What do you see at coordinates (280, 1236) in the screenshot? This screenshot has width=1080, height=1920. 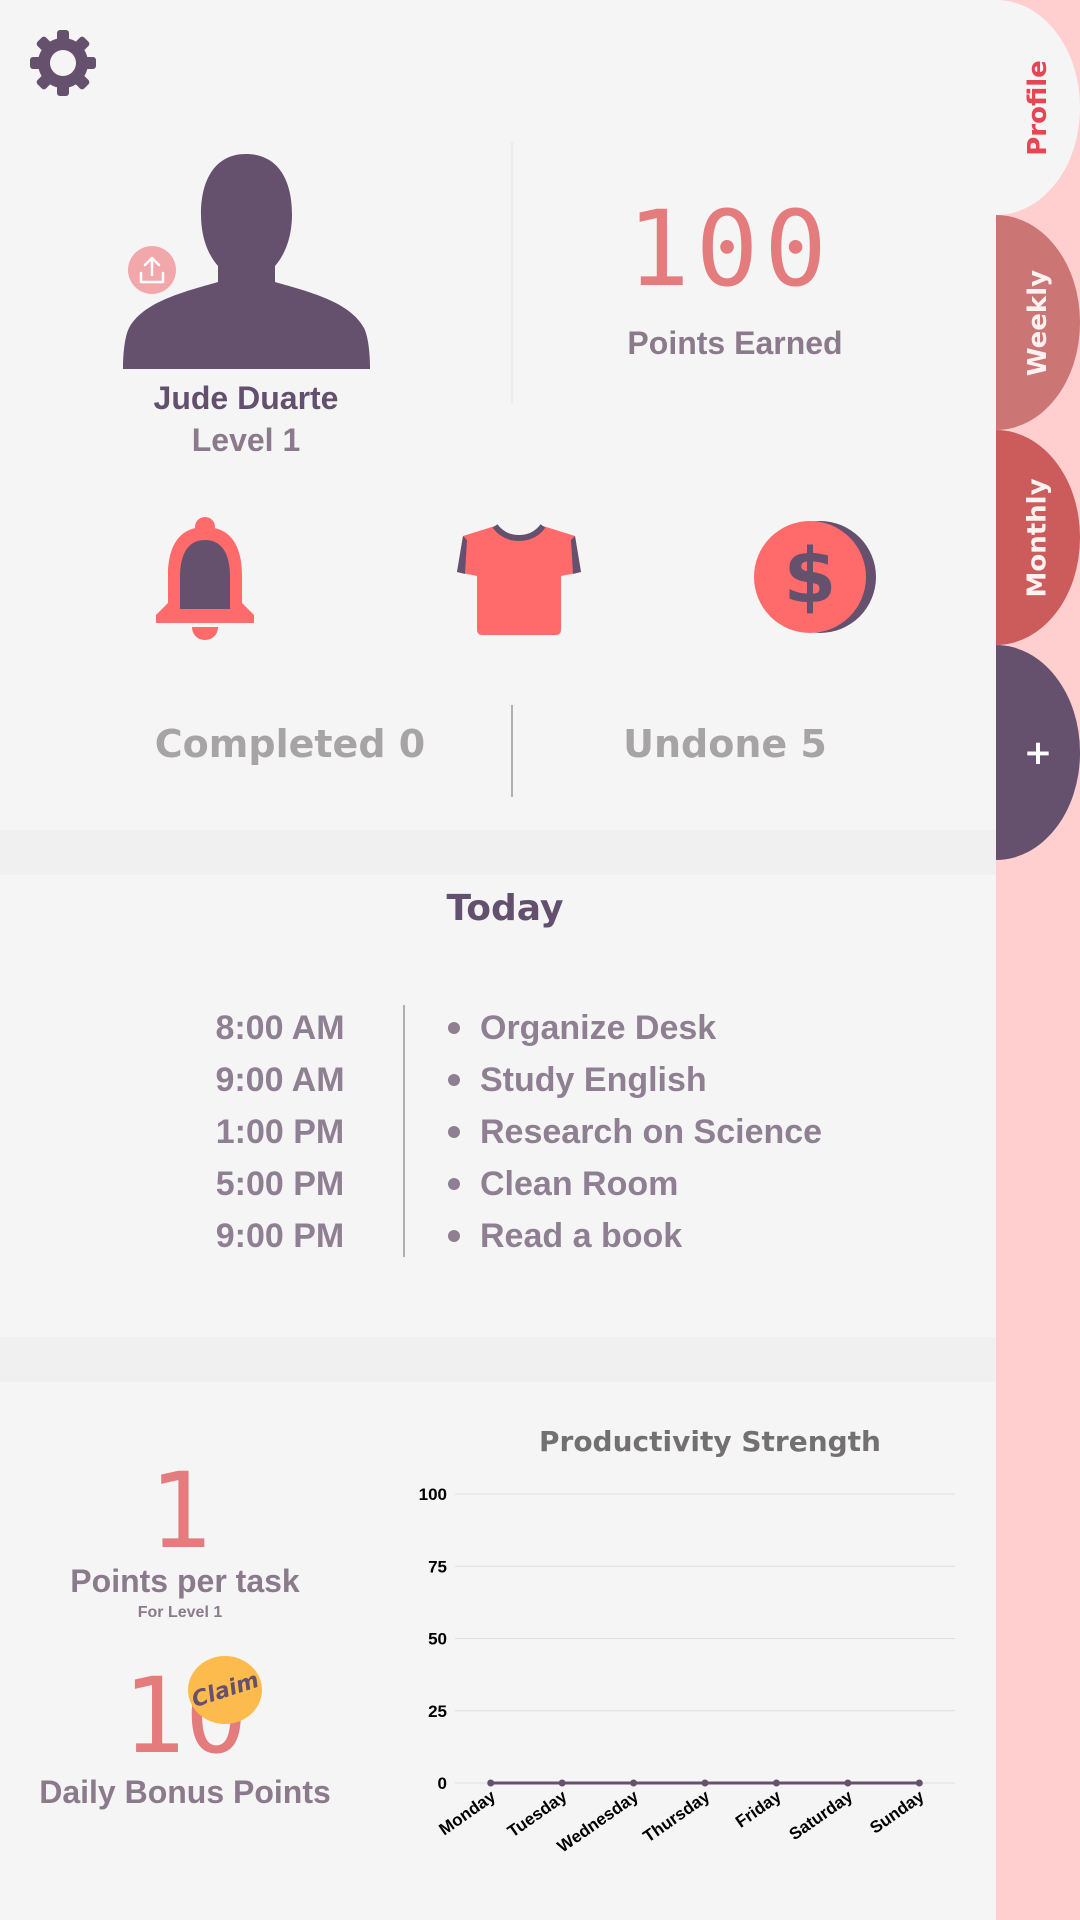 I see `schedule-time: 9:00 PM` at bounding box center [280, 1236].